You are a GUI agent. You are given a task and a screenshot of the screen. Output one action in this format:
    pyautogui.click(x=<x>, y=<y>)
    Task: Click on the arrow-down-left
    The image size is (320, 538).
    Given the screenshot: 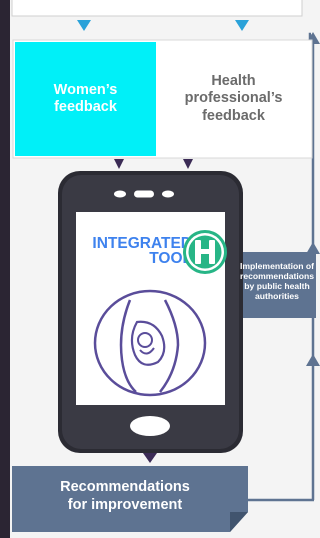 What is the action you would take?
    pyautogui.click(x=84, y=25)
    